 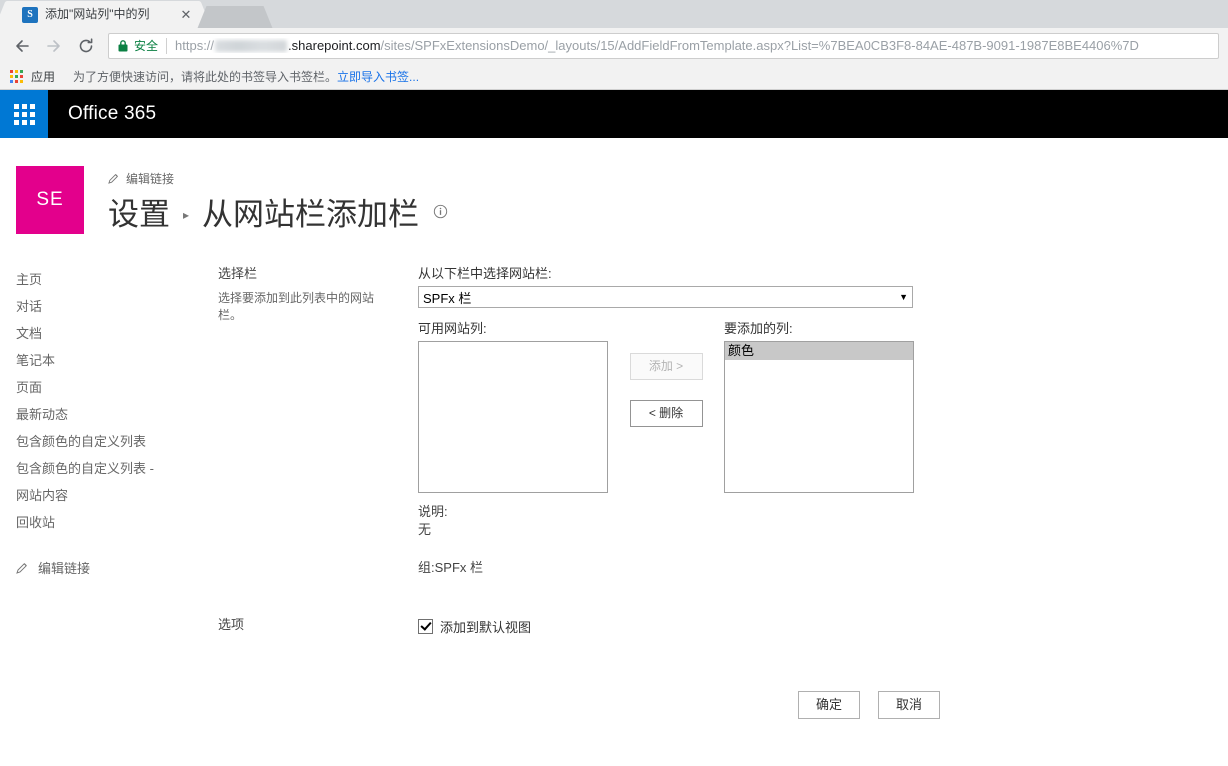 What do you see at coordinates (823, 626) in the screenshot?
I see `add-to-default-view-row: 添加到默认视图` at bounding box center [823, 626].